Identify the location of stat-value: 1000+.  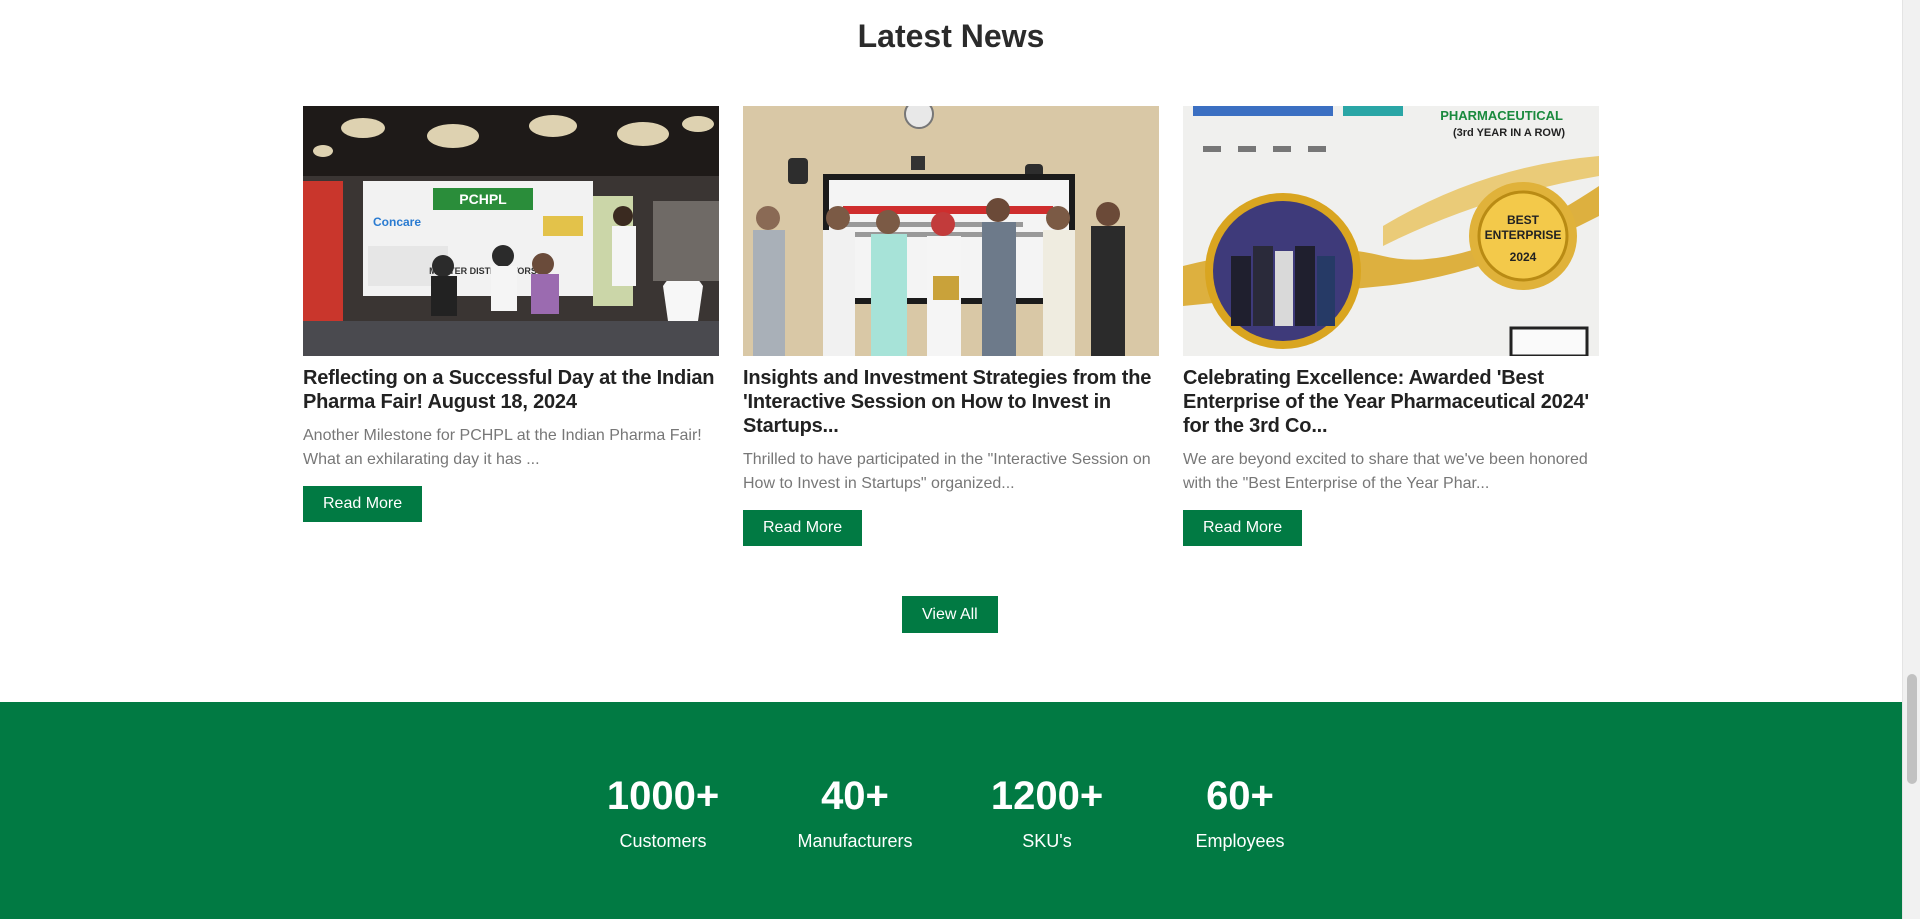
(663, 796).